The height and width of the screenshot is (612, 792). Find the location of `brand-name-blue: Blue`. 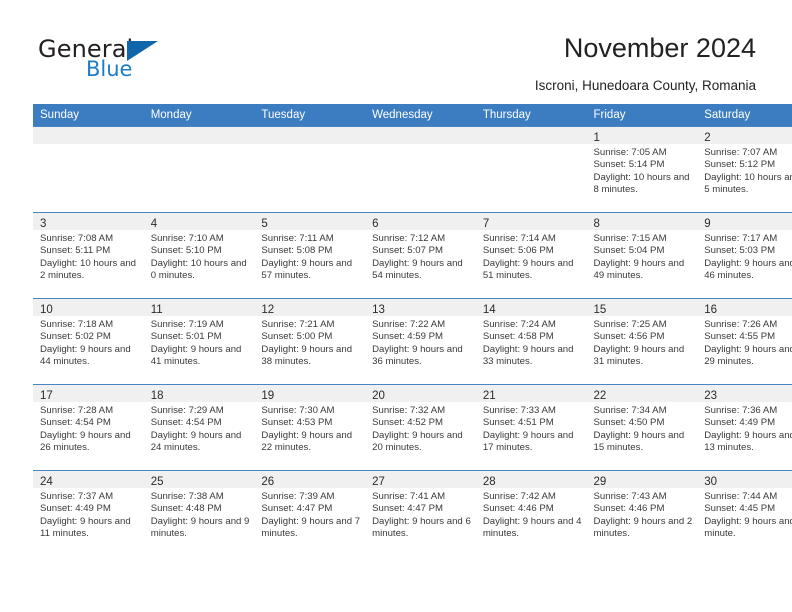

brand-name-blue: Blue is located at coordinates (109, 69).